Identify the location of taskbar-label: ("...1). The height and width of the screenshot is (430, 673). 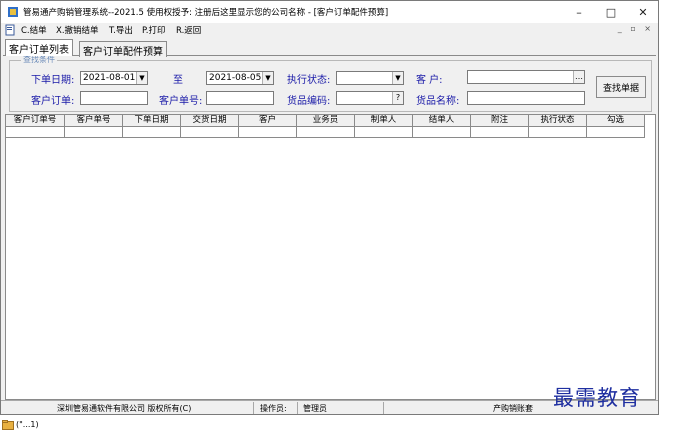
(27, 424).